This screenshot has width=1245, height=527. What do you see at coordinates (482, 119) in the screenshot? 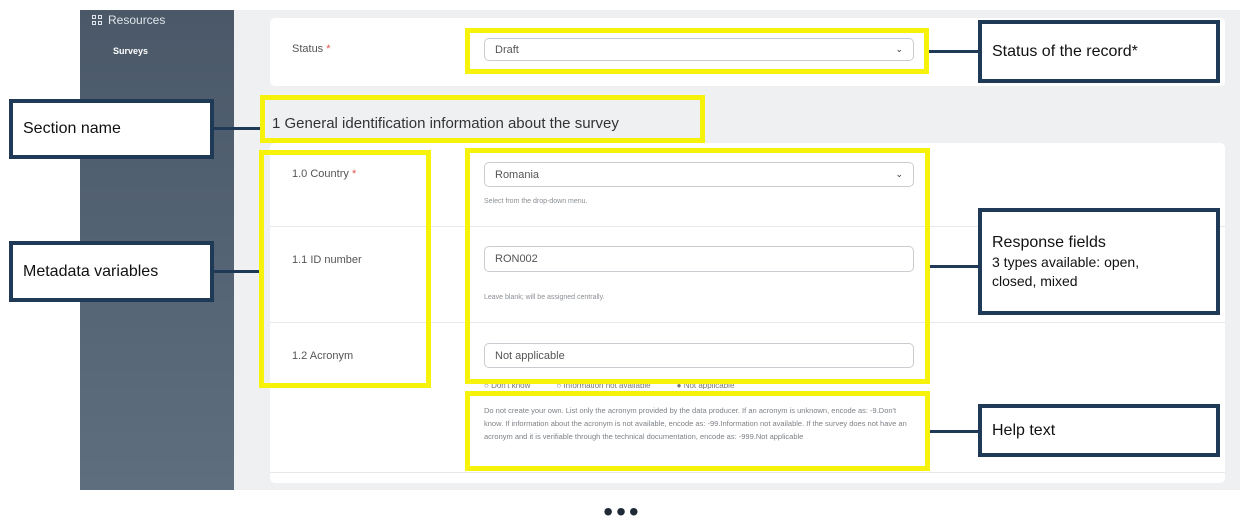
I see `highlight-section-name` at bounding box center [482, 119].